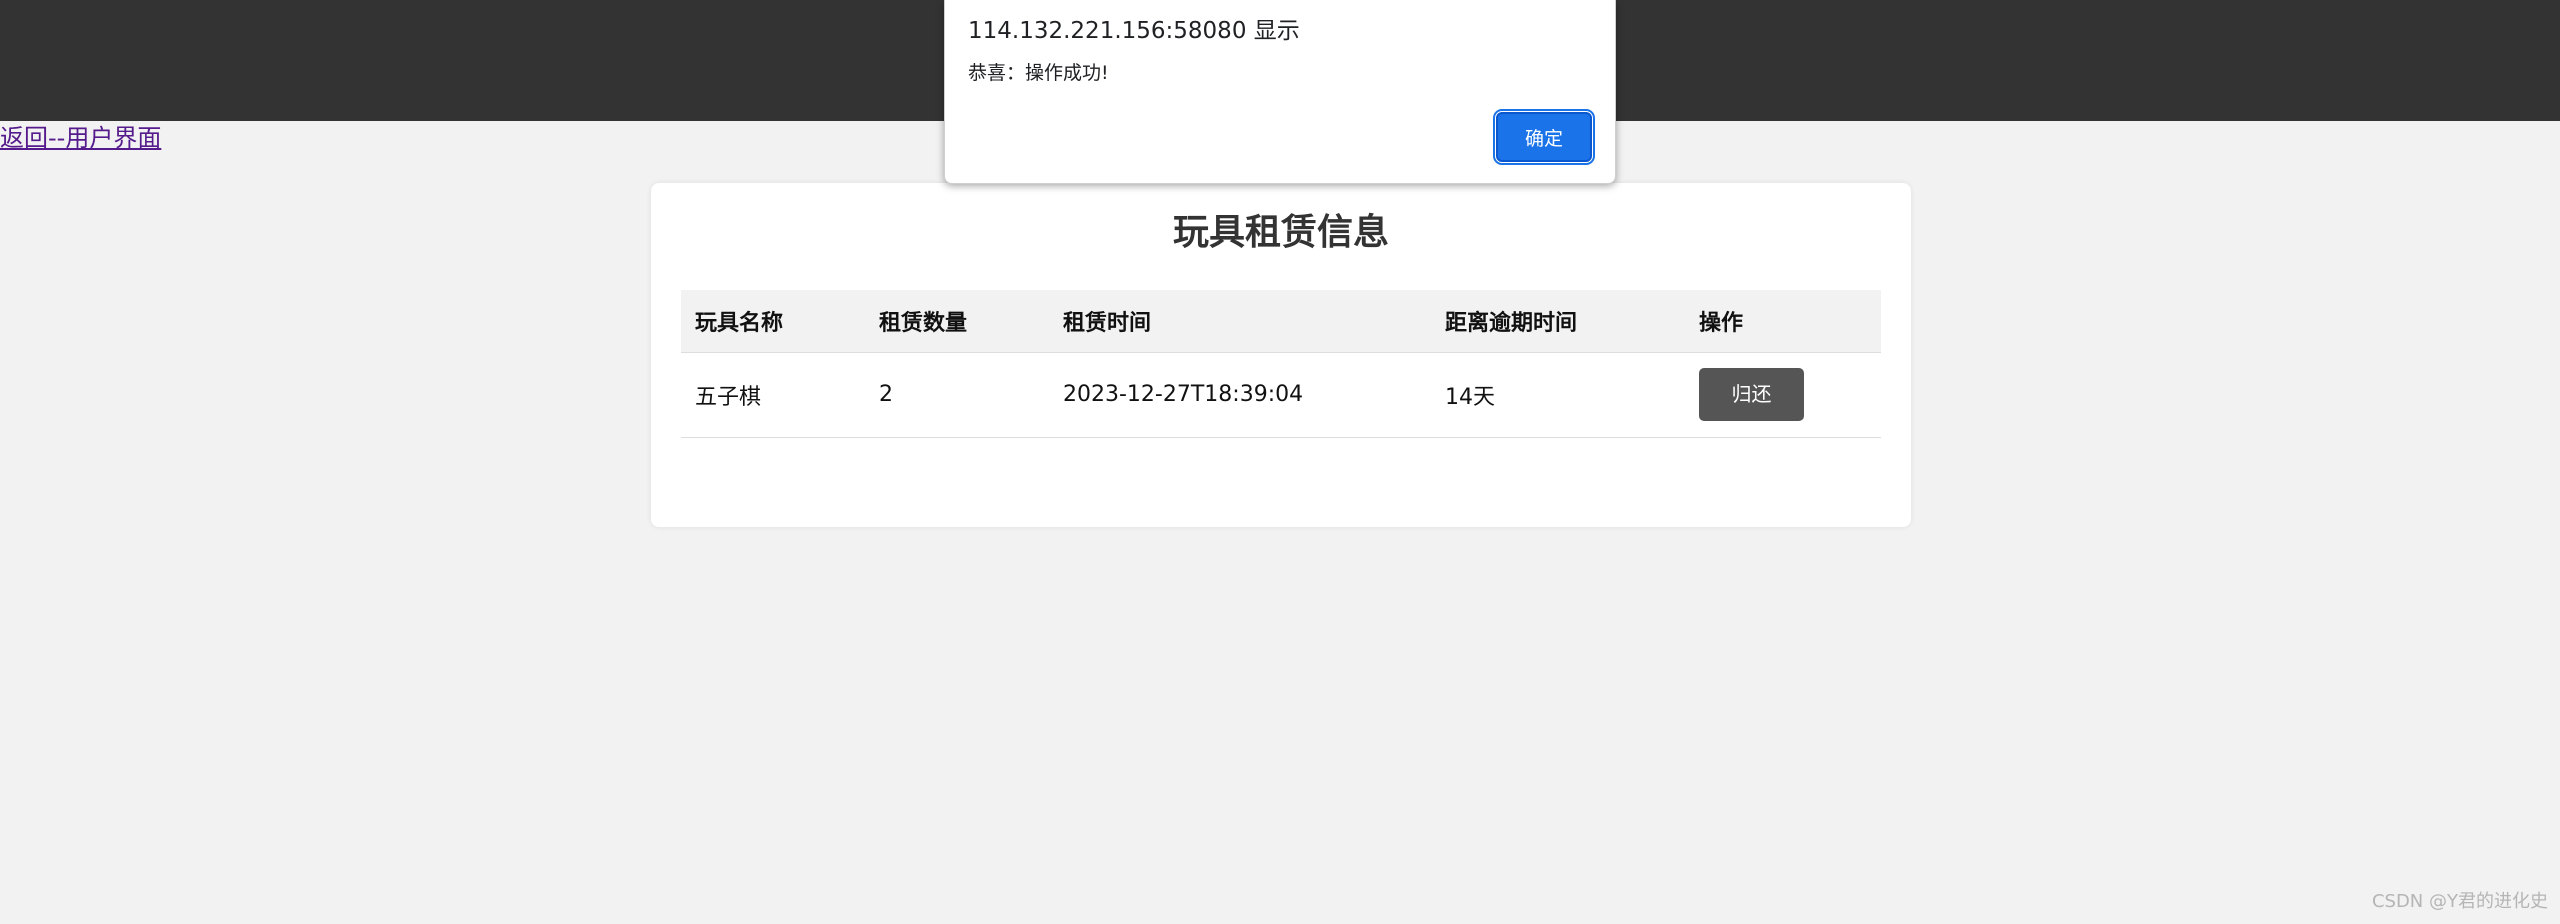 The height and width of the screenshot is (924, 2560). Describe the element at coordinates (773, 321) in the screenshot. I see `column-header-toy-name: 玩具名称` at that location.